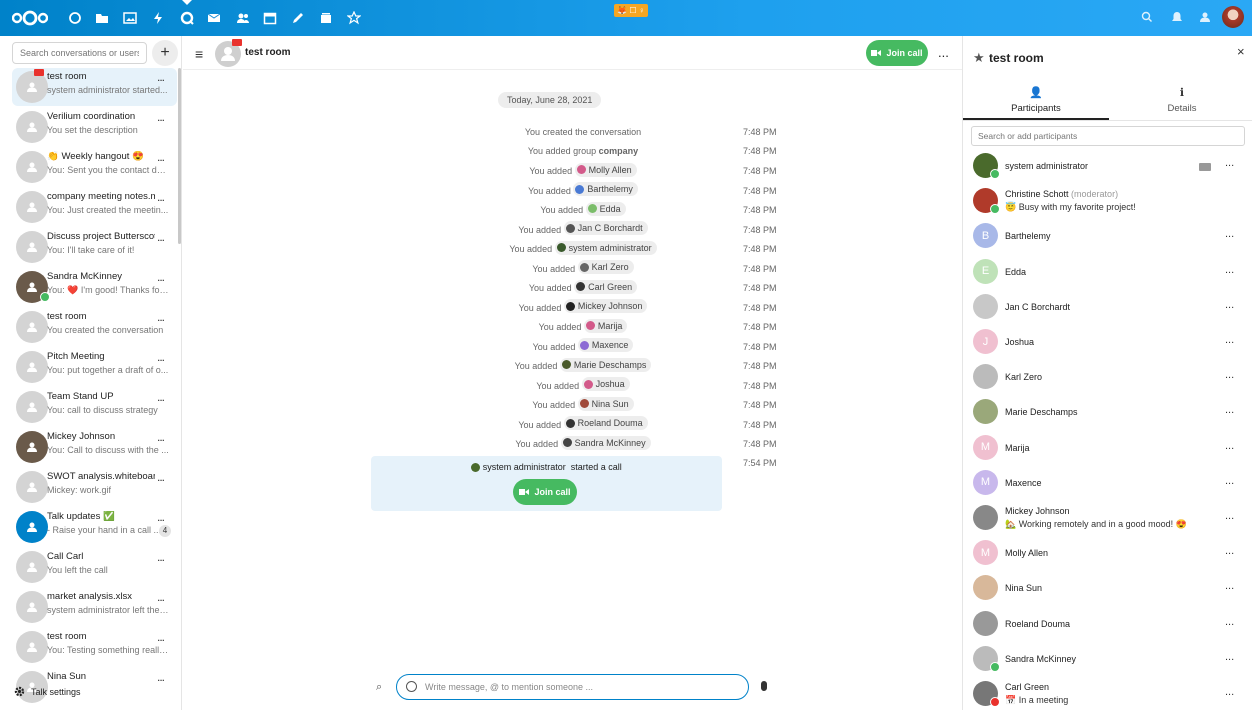  Describe the element at coordinates (605, 364) in the screenshot. I see `user-mention: Marie Deschamps` at that location.